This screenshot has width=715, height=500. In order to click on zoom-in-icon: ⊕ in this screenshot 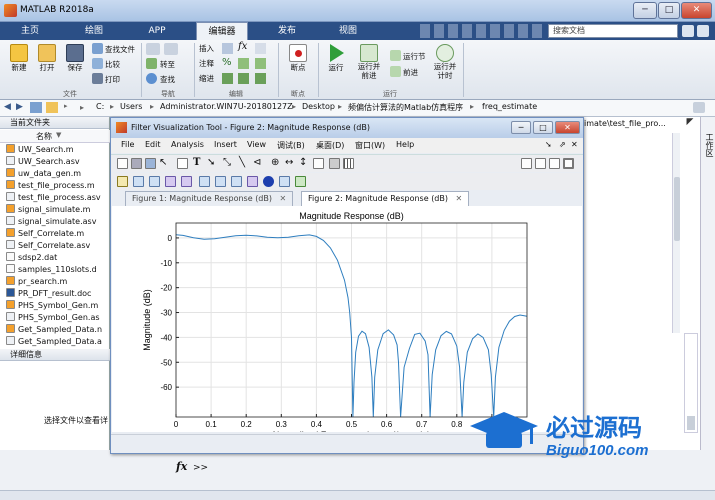, I will do `click(275, 162)`.